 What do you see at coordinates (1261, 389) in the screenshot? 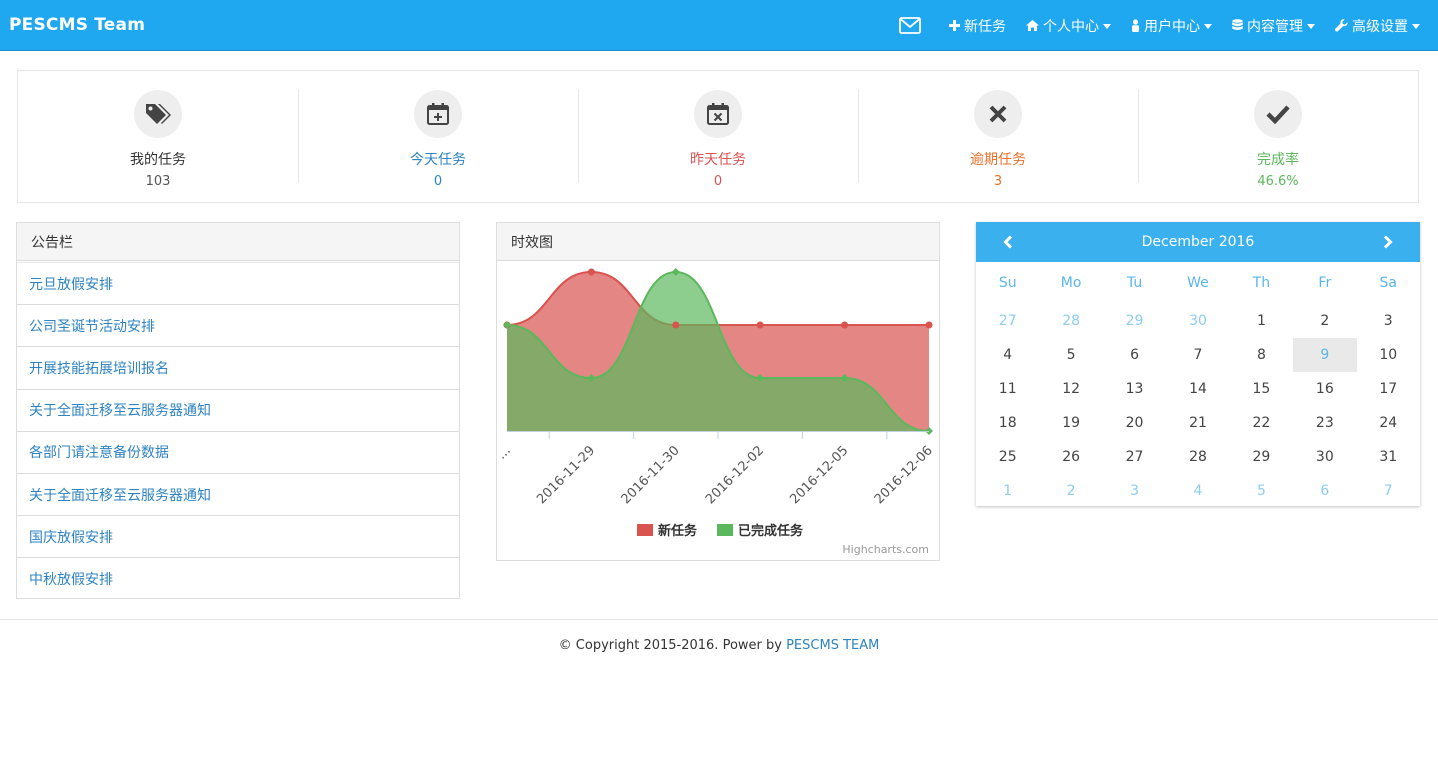
I see `calendar-day: 15` at bounding box center [1261, 389].